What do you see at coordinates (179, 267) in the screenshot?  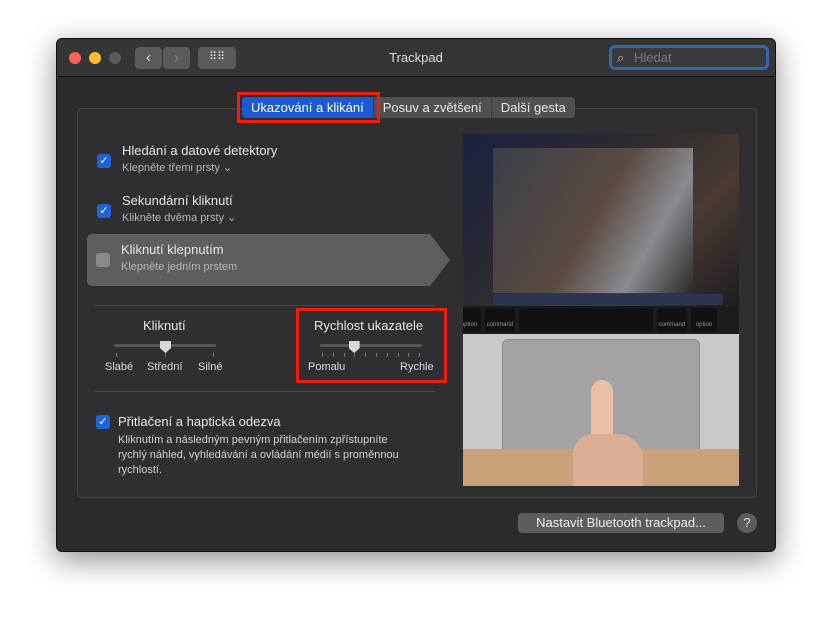 I see `option-sub: Klepněte jedním prstem` at bounding box center [179, 267].